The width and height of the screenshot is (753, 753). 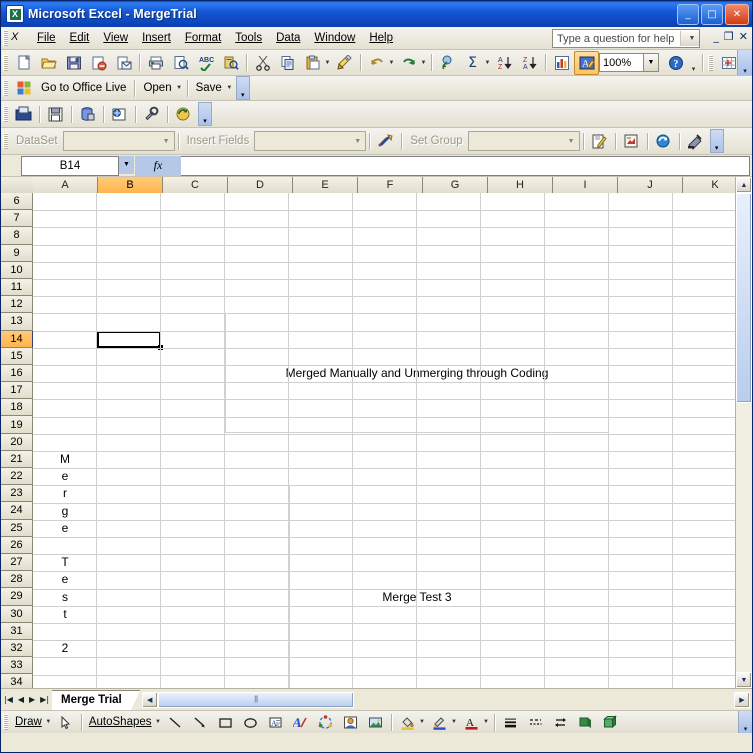 I want to click on row-header-30: 30, so click(x=17, y=614).